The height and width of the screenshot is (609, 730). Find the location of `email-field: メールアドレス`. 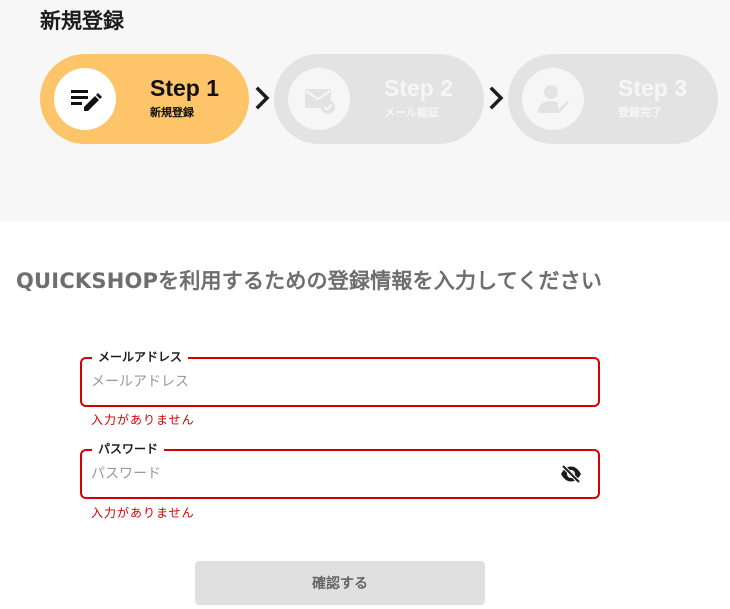

email-field: メールアドレス is located at coordinates (340, 378).